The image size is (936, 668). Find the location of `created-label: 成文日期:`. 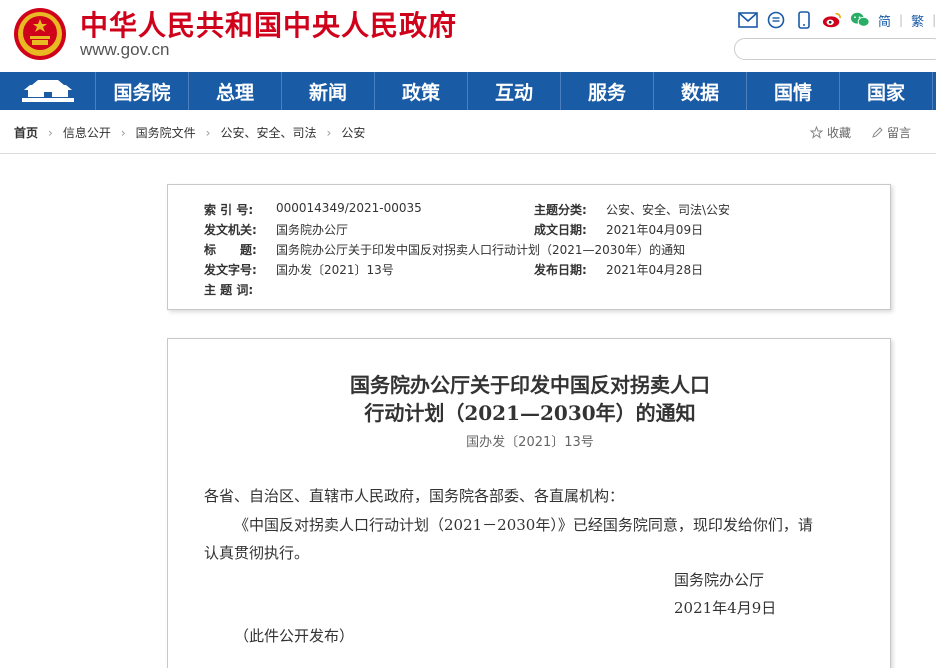

created-label: 成文日期: is located at coordinates (560, 230).